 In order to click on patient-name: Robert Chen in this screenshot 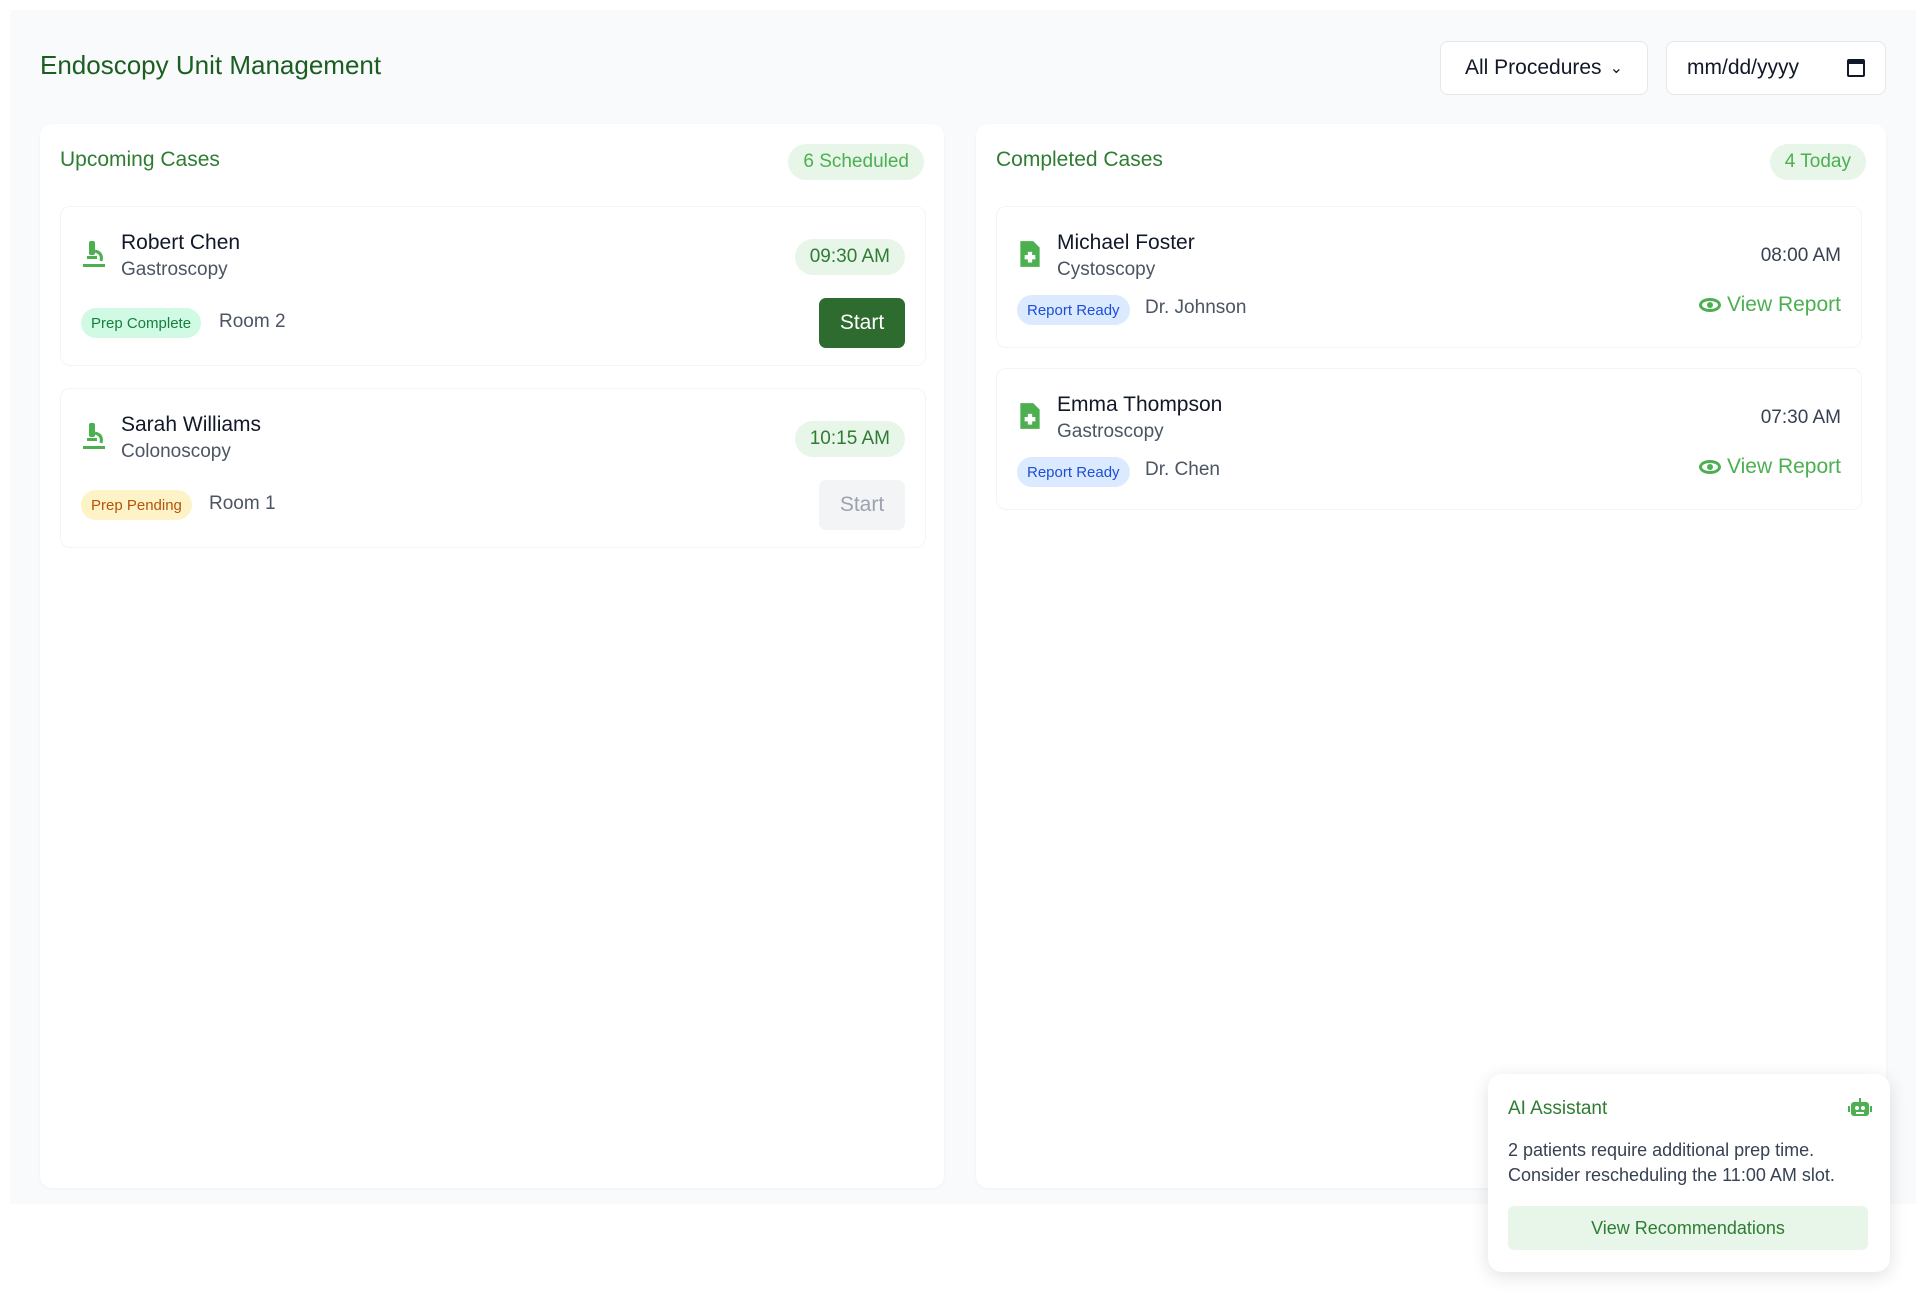, I will do `click(181, 242)`.